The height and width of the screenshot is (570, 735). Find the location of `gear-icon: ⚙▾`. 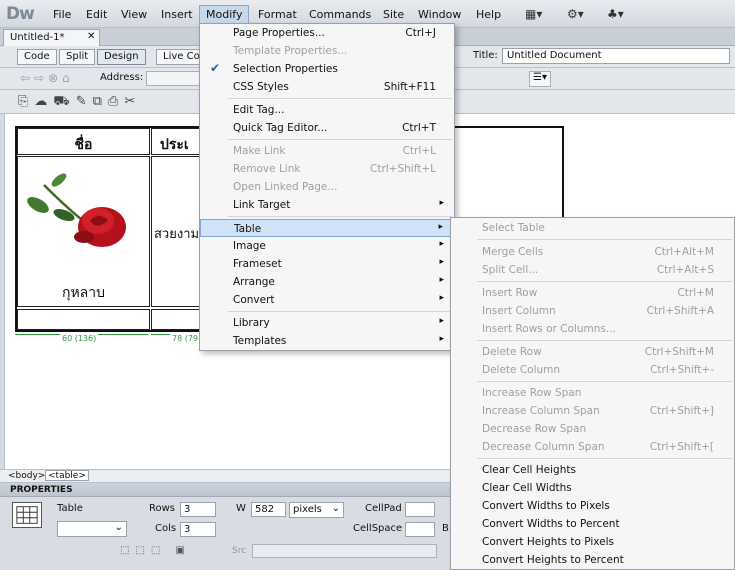

gear-icon: ⚙▾ is located at coordinates (575, 14).